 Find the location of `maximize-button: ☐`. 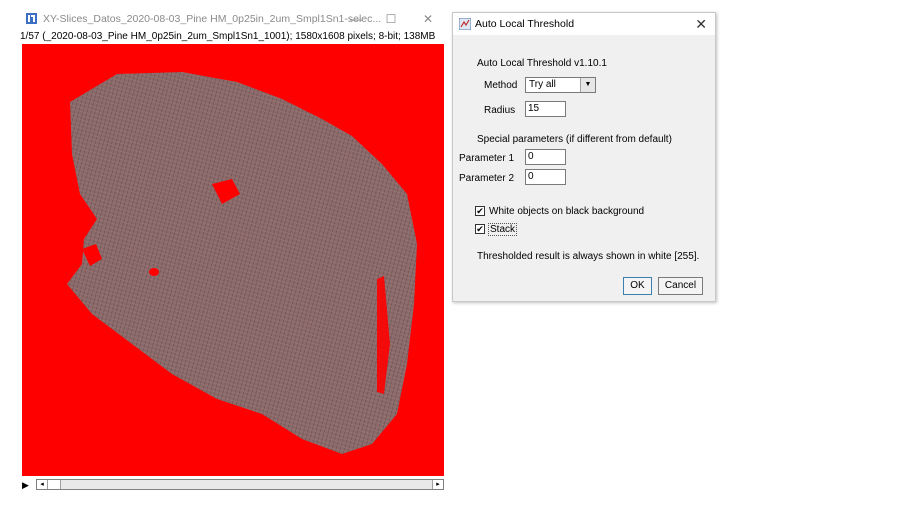

maximize-button: ☐ is located at coordinates (391, 19).